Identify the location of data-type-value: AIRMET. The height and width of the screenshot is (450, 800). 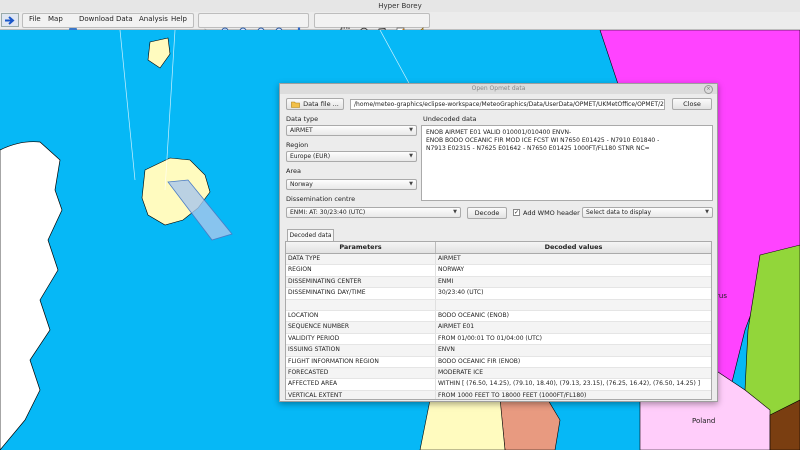
(301, 130).